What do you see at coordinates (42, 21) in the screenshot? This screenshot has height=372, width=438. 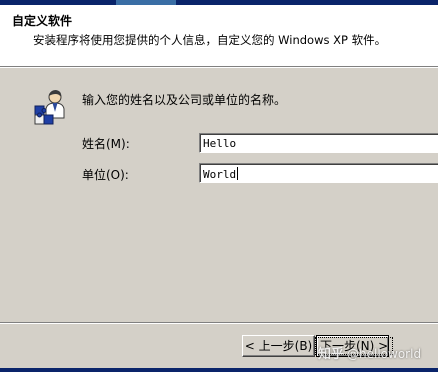 I see `header-title: 自定义软件` at bounding box center [42, 21].